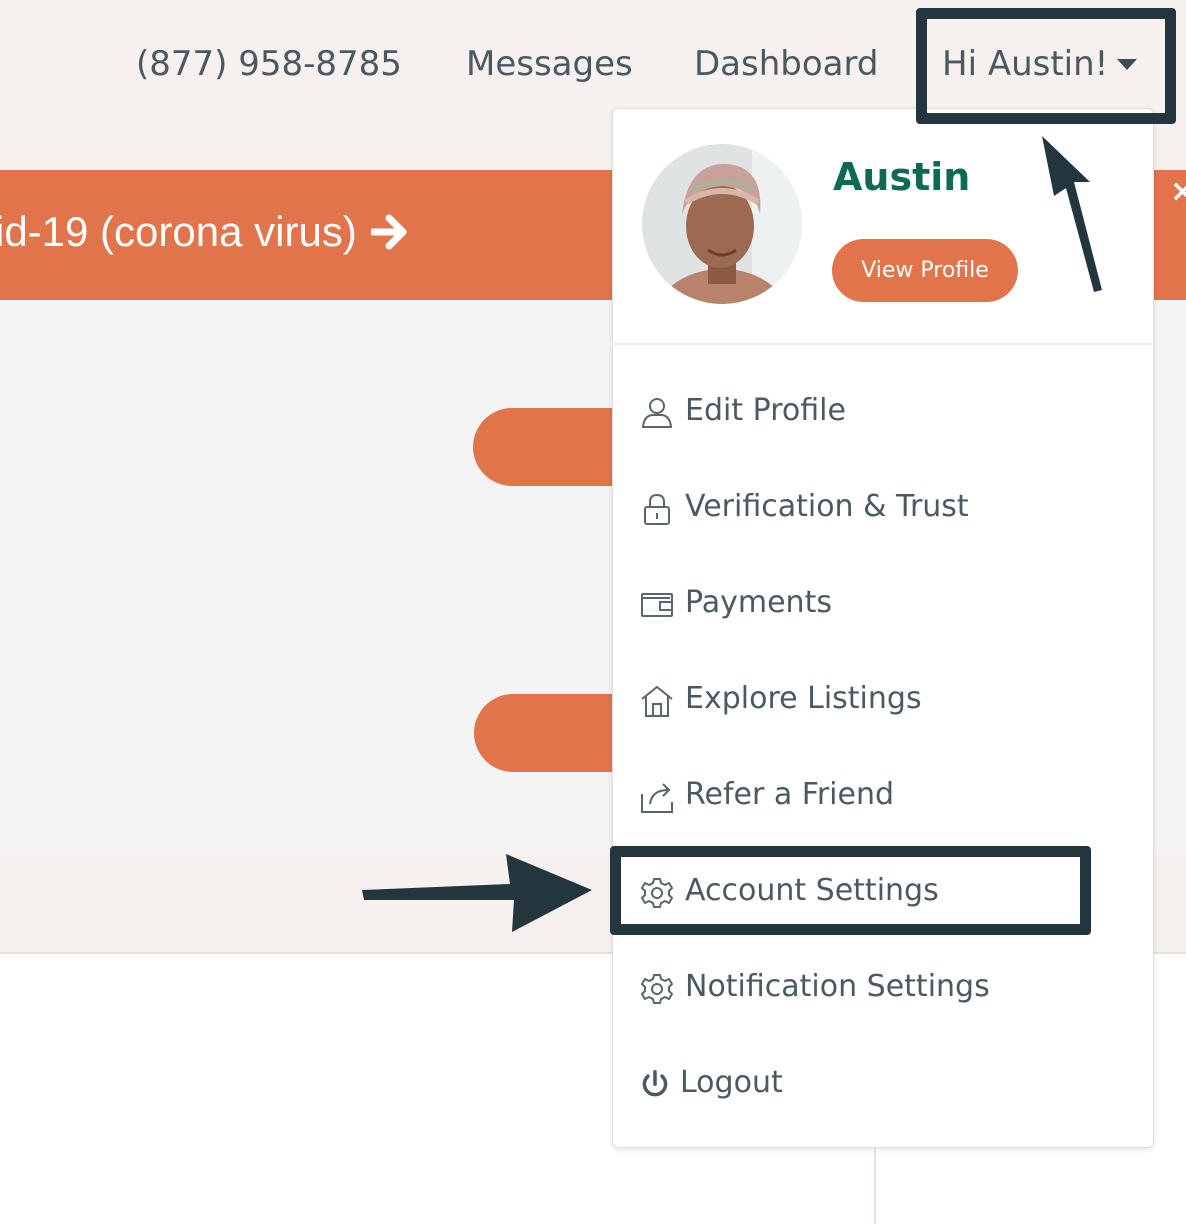 This screenshot has width=1186, height=1224. I want to click on menu-item-logout: Logout, so click(880, 1083).